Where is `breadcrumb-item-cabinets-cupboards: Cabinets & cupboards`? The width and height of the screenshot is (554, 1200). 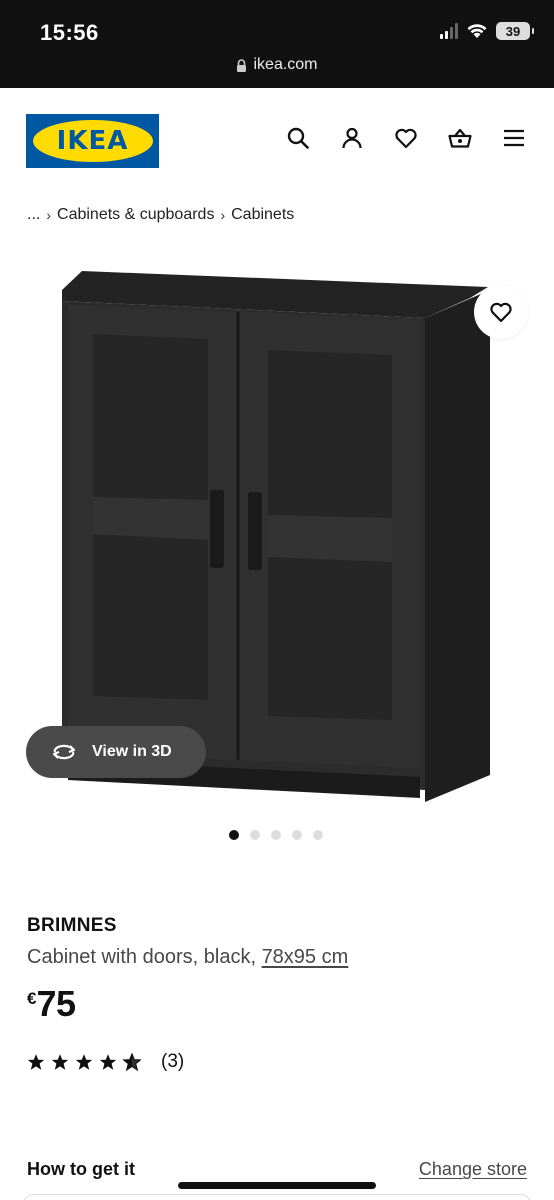
breadcrumb-item-cabinets-cupboards: Cabinets & cupboards is located at coordinates (135, 215).